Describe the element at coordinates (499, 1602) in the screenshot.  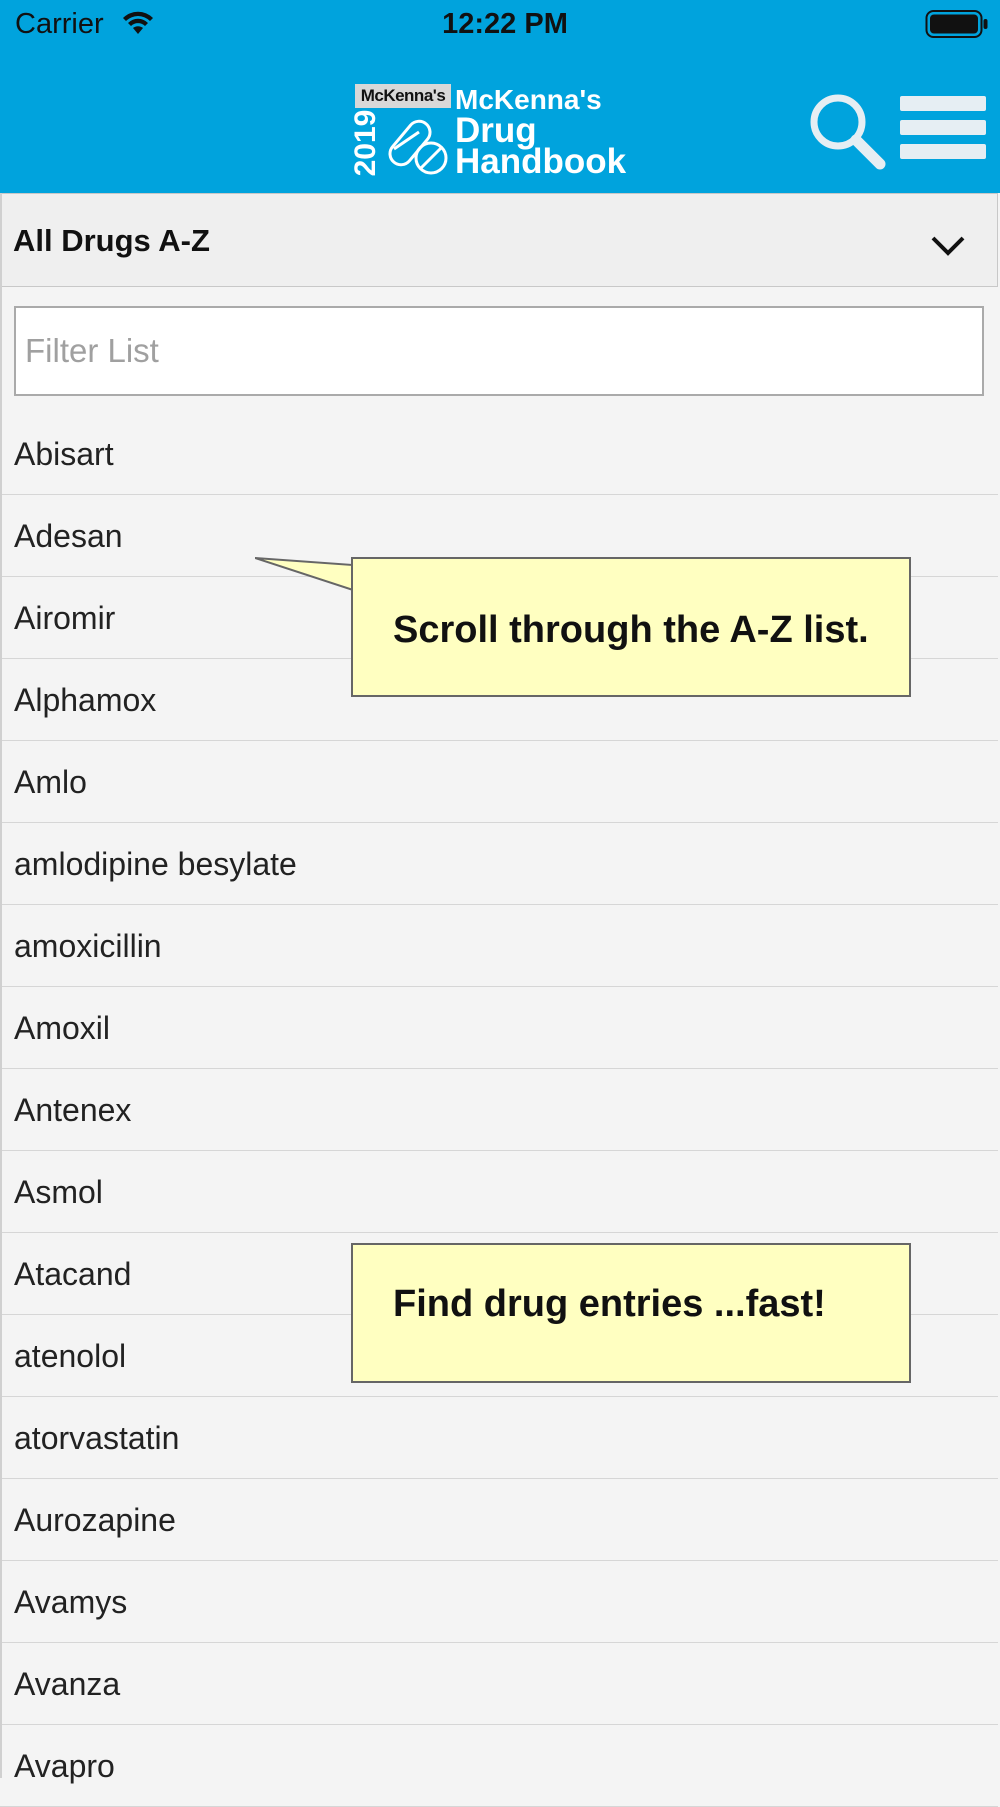
I see `drug-list-item: Avamys` at that location.